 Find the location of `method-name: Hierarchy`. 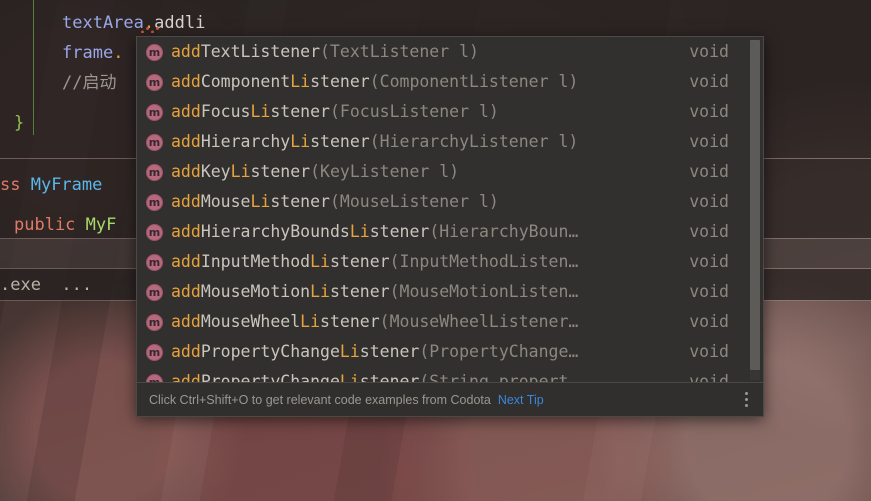

method-name: Hierarchy is located at coordinates (245, 141).